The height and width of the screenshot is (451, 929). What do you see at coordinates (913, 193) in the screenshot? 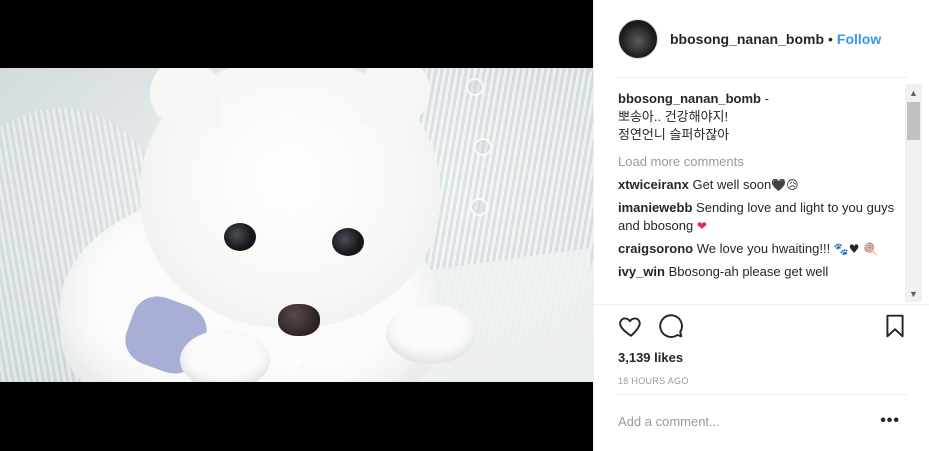
I see `comments-scrollbar: ▲ ▼` at bounding box center [913, 193].